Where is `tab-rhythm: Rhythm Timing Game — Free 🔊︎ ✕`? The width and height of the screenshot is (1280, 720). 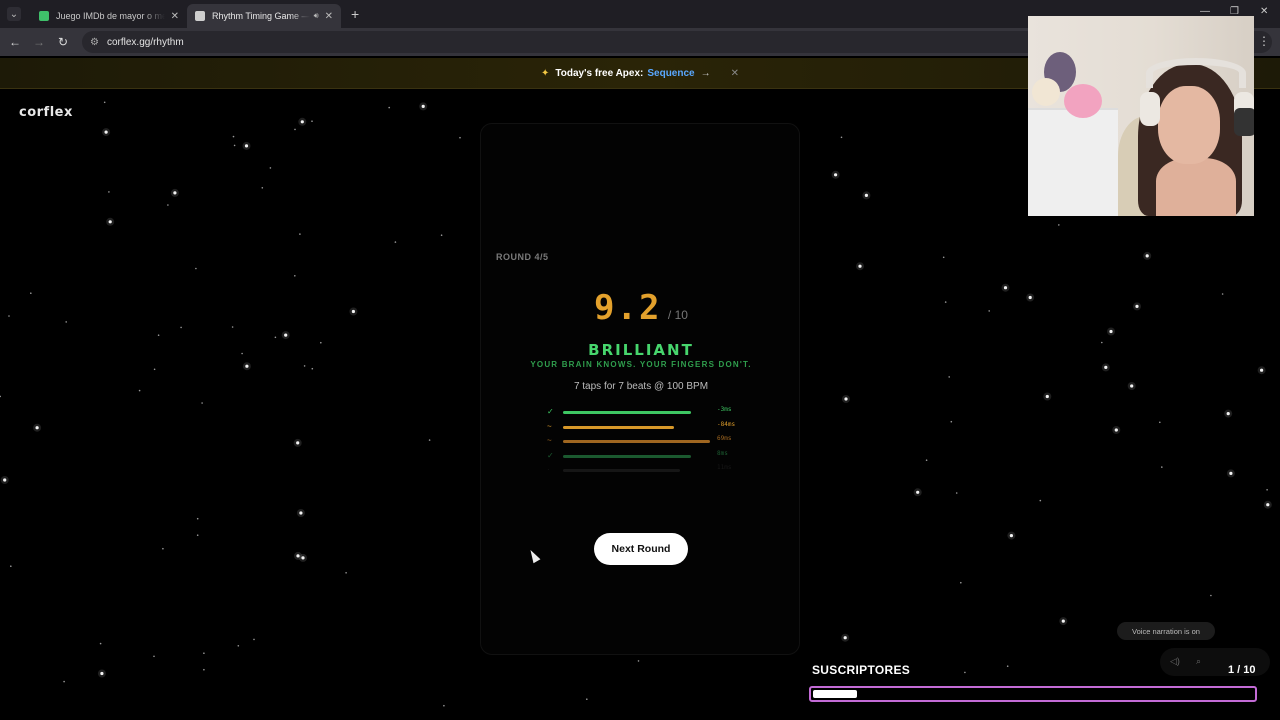 tab-rhythm: Rhythm Timing Game — Free 🔊︎ ✕ is located at coordinates (264, 16).